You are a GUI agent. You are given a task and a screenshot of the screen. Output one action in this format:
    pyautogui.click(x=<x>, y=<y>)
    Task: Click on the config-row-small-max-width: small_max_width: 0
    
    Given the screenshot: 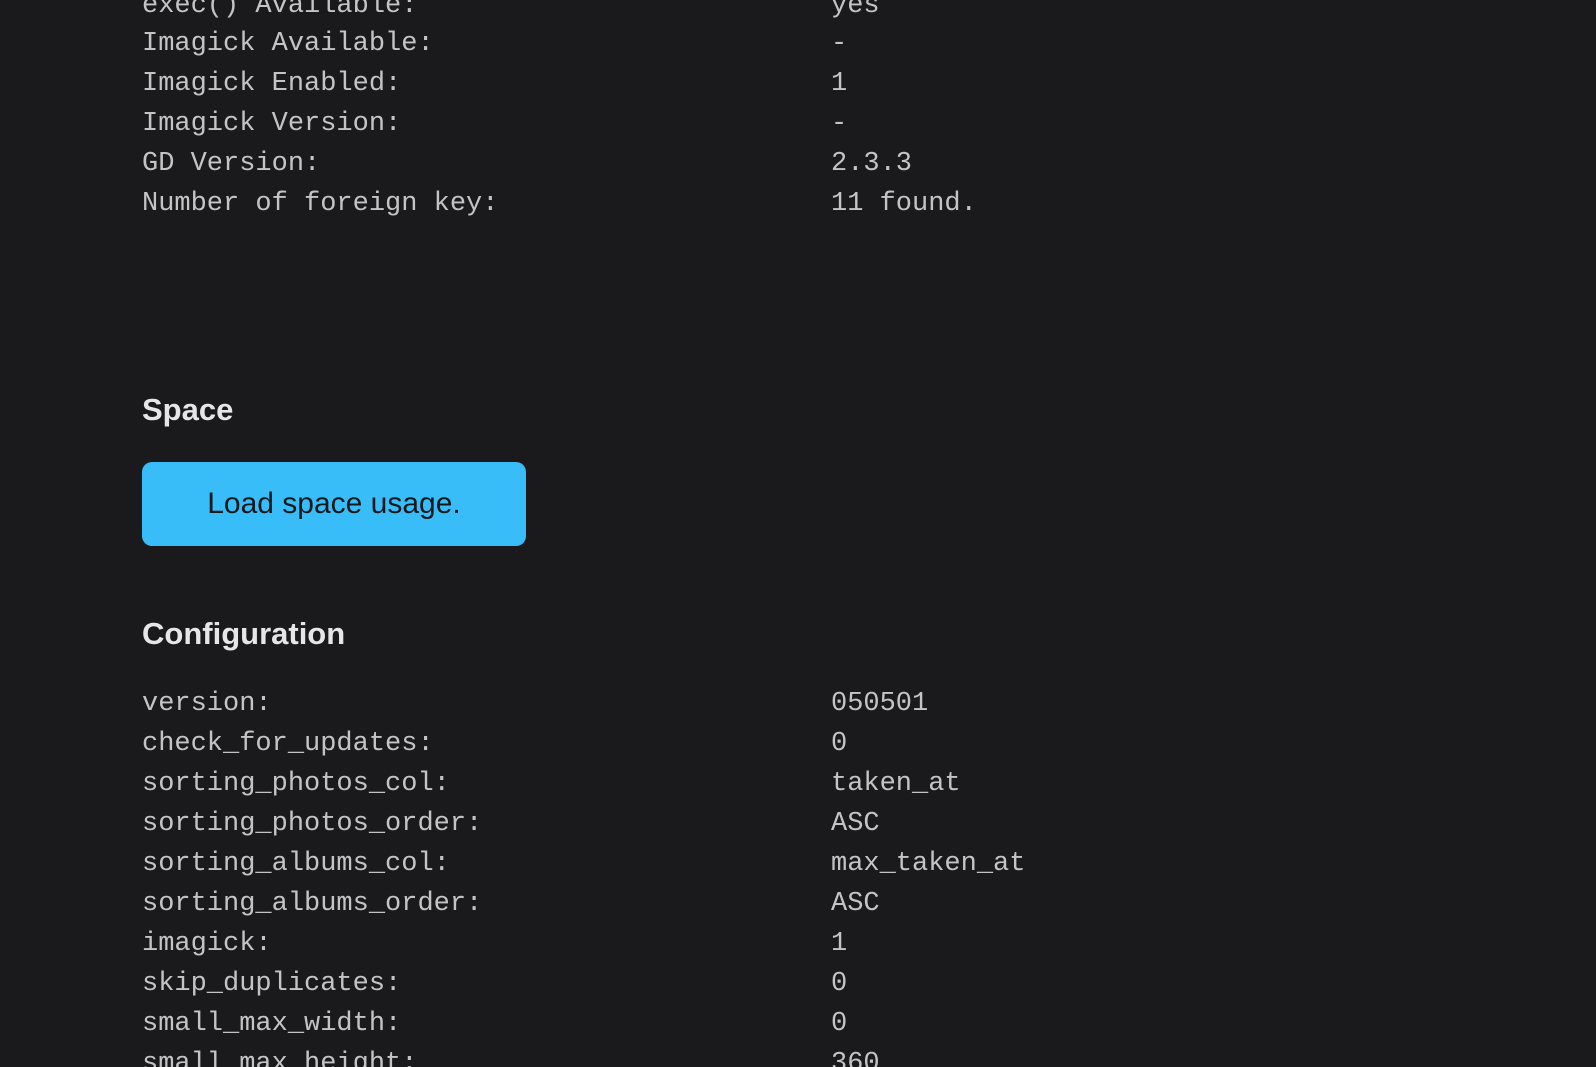 What is the action you would take?
    pyautogui.click(x=792, y=1024)
    